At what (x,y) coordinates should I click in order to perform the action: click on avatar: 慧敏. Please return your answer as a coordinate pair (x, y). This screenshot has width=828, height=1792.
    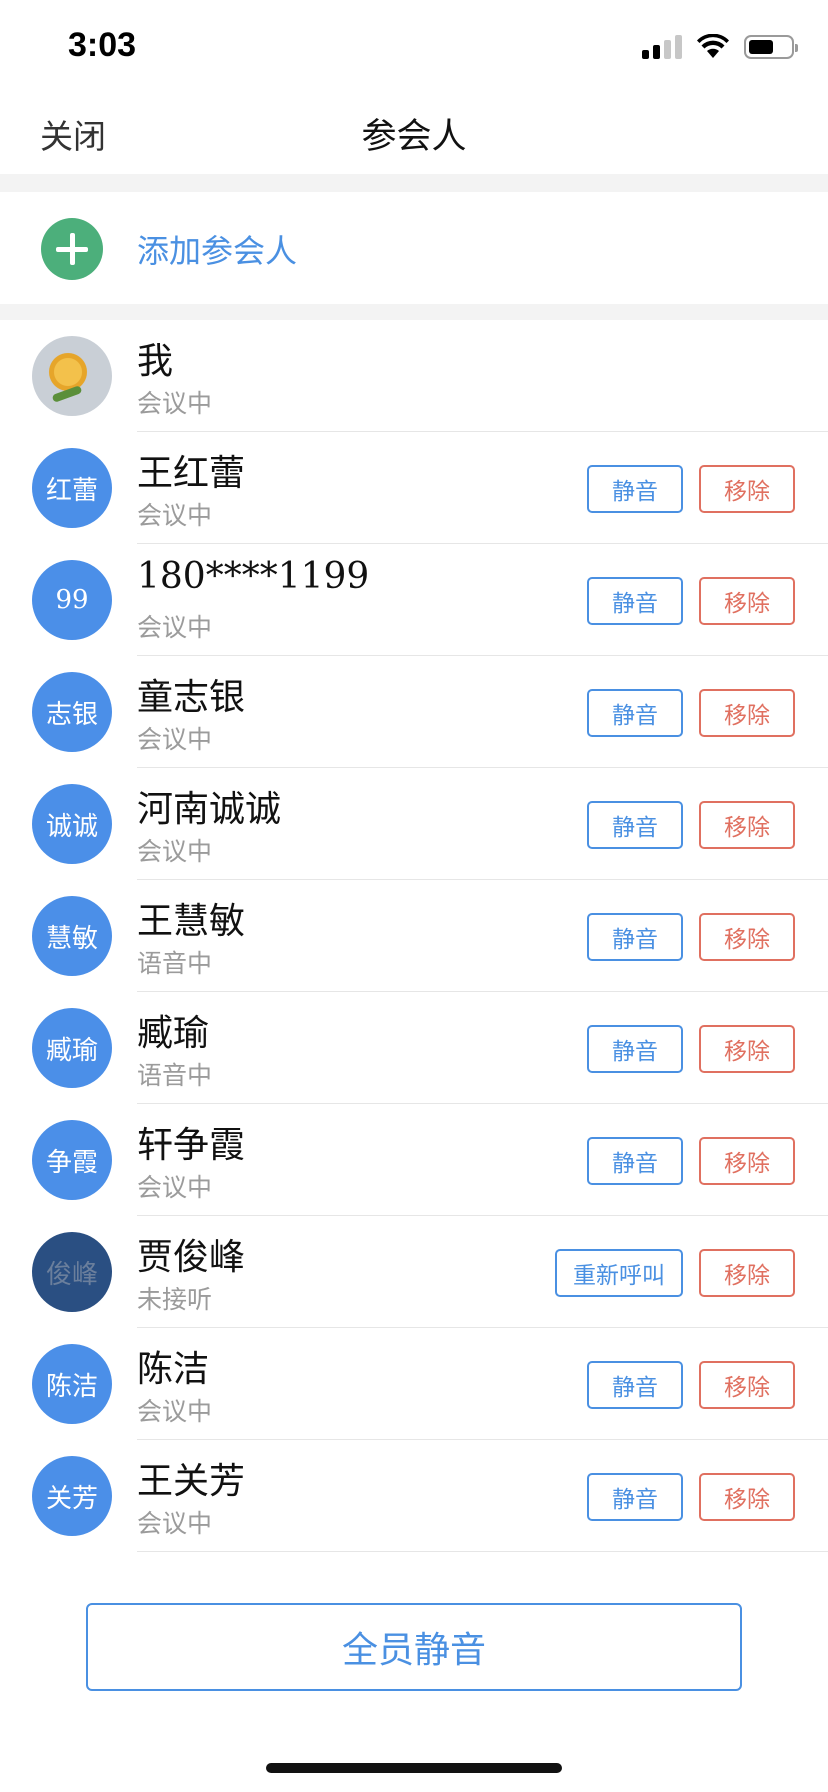
    Looking at the image, I should click on (72, 936).